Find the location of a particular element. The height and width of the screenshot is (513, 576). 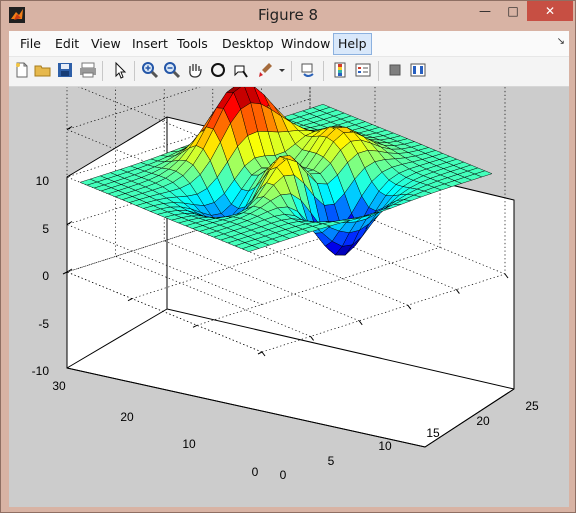

save-icon is located at coordinates (65, 70).